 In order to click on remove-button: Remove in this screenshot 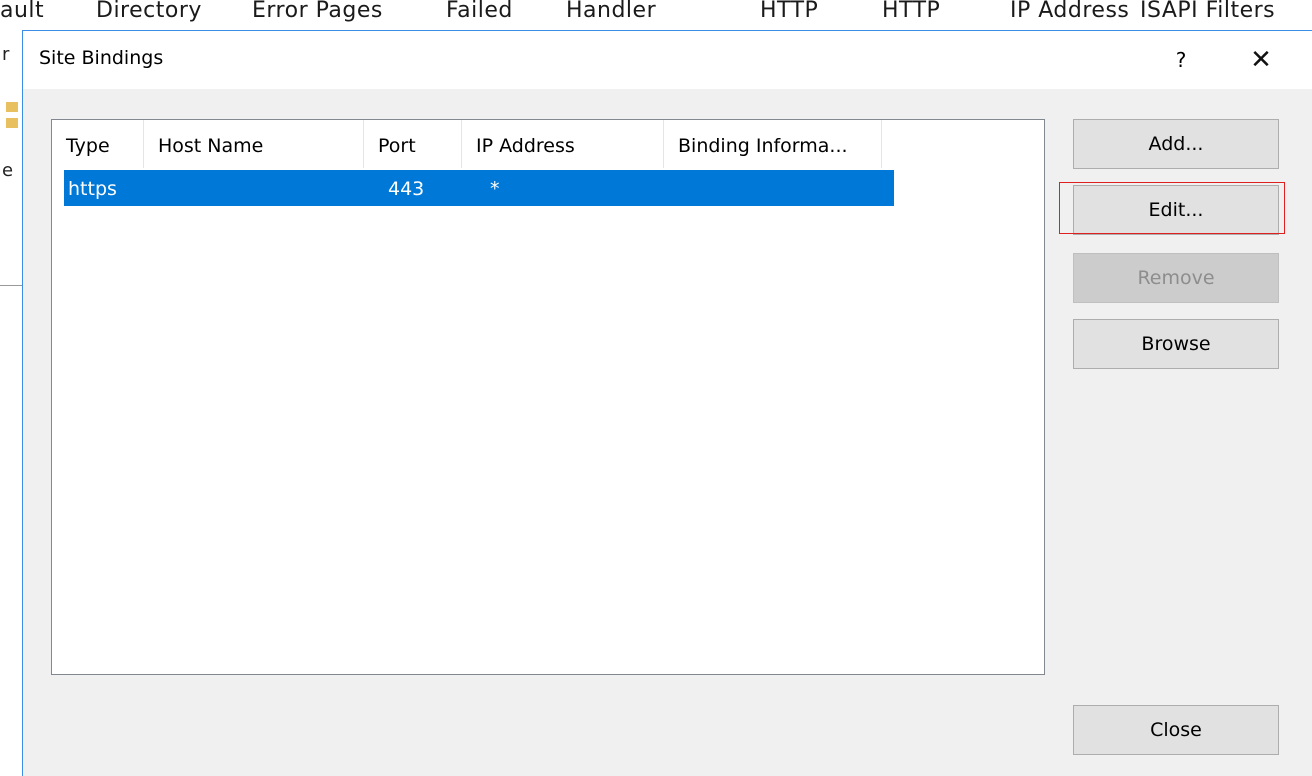, I will do `click(1176, 278)`.